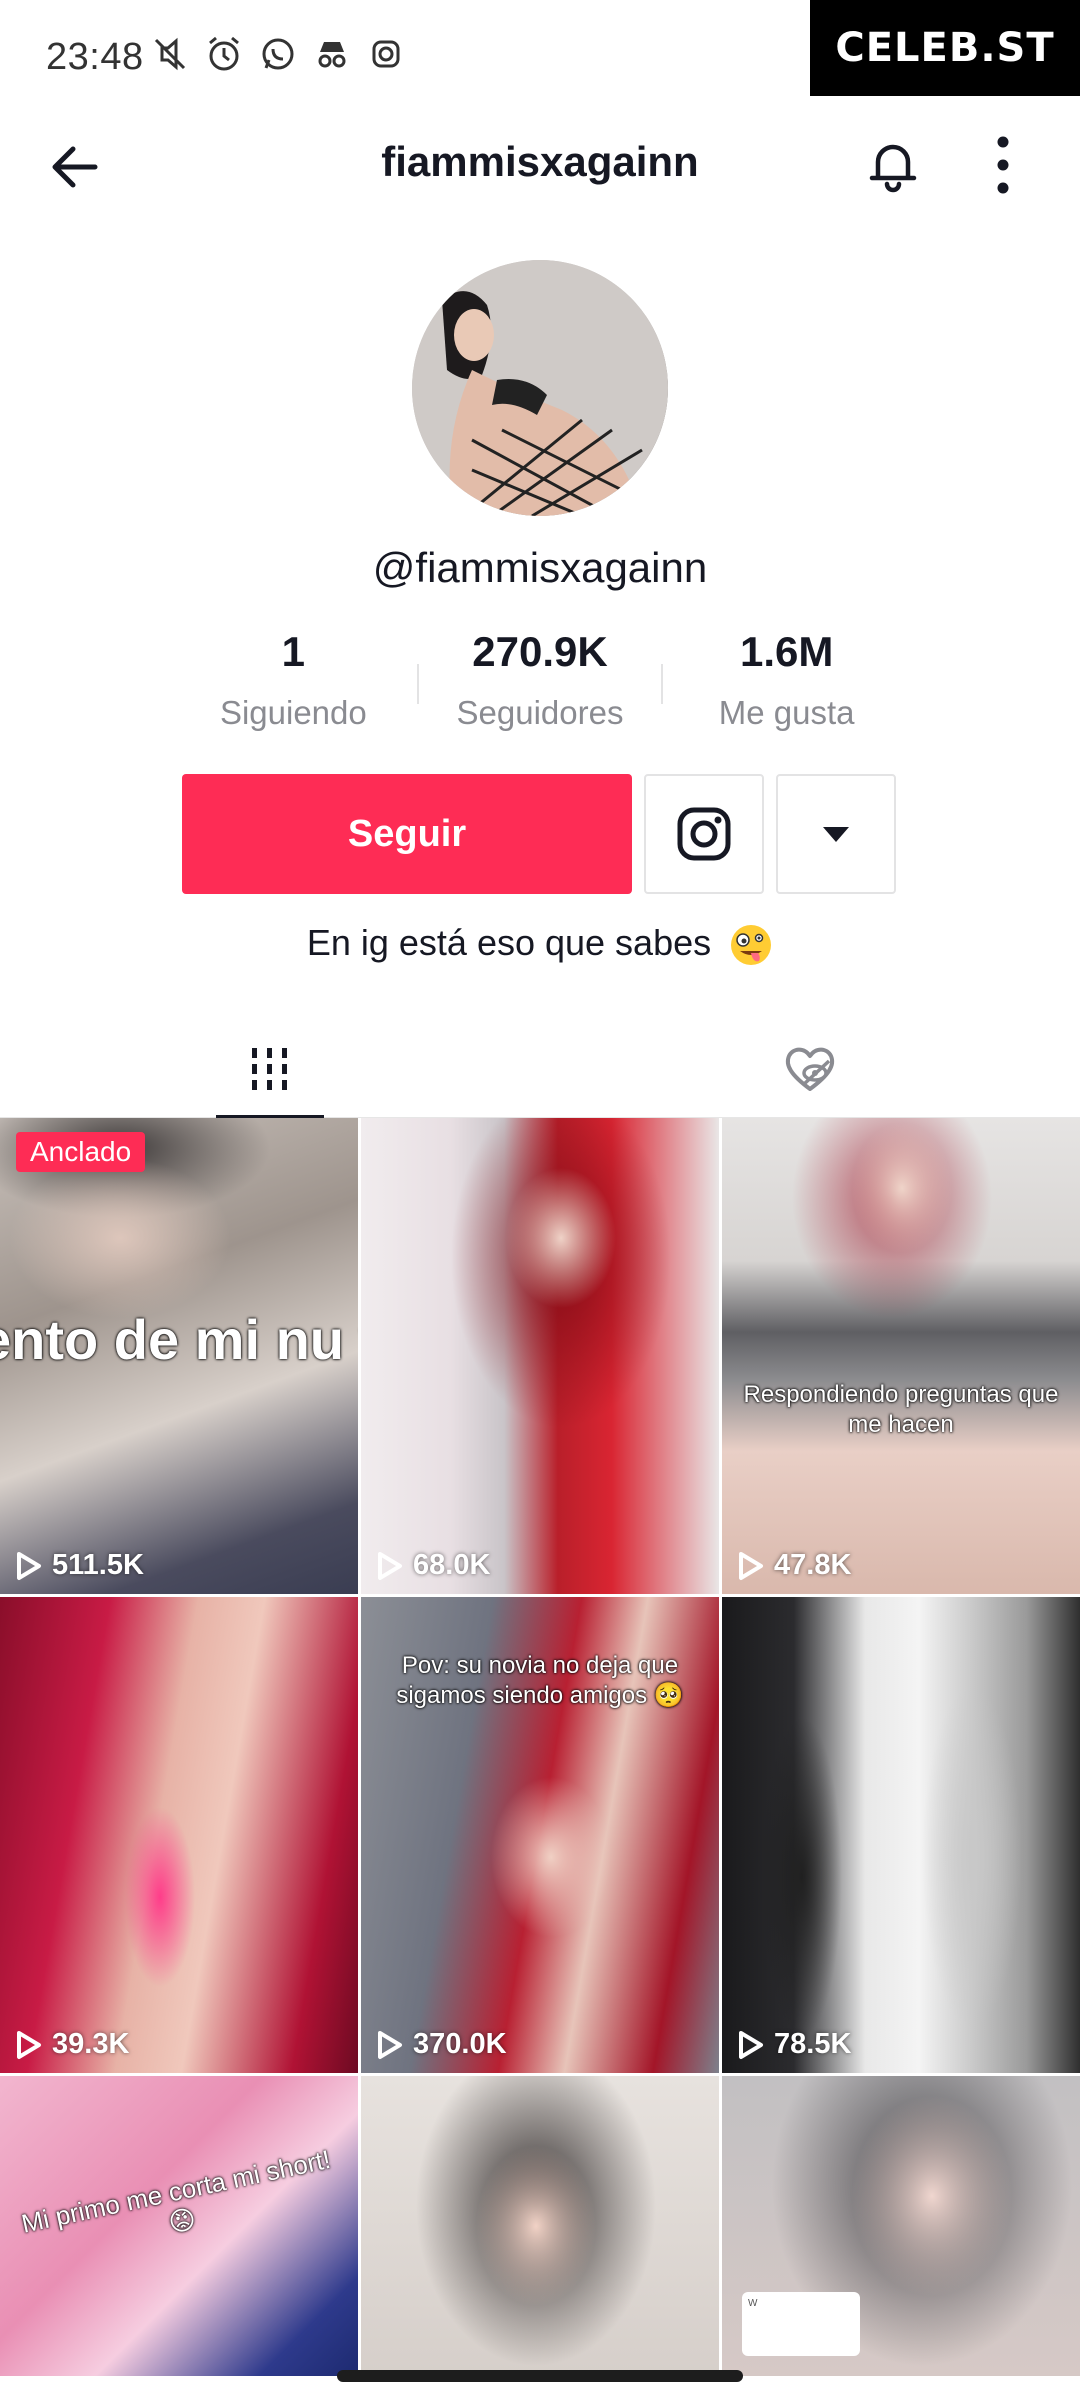 This screenshot has height=2400, width=1080. I want to click on view-count: 511.5K, so click(80, 1565).